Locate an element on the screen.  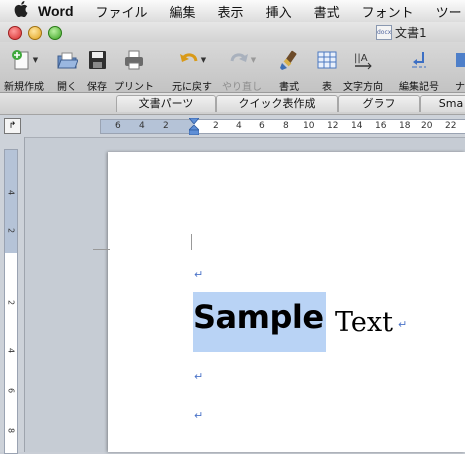
new-document-icon: ▼ is located at coordinates (24, 60).